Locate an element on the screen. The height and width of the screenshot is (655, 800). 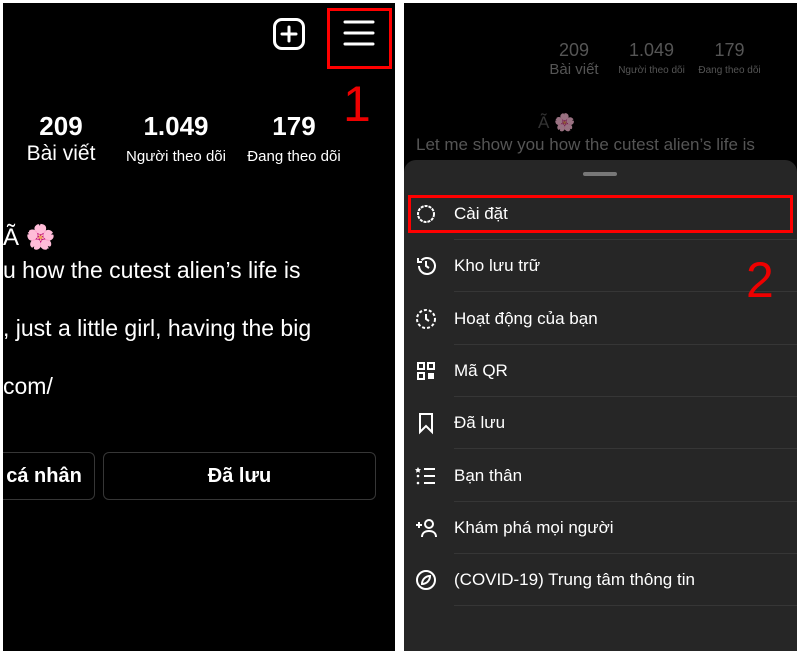
bio-line: u how the cutest alien’s life is is located at coordinates (152, 270).